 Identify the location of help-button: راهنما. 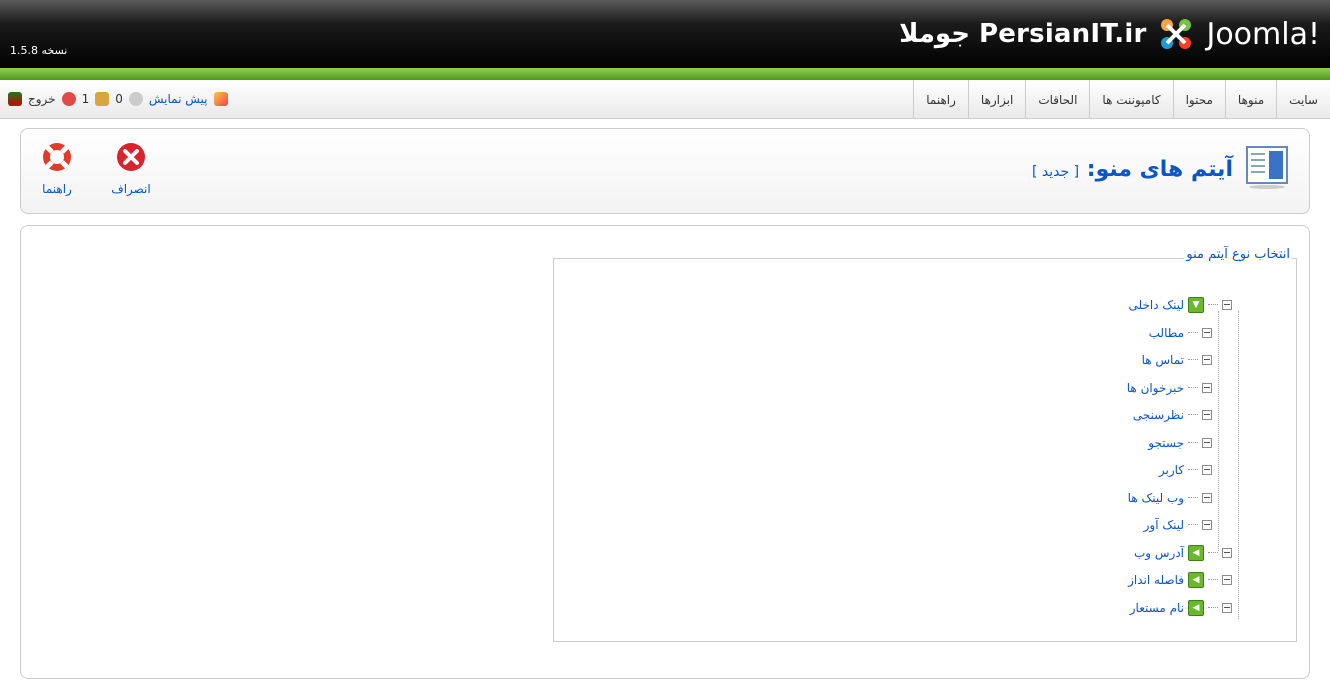
(57, 168).